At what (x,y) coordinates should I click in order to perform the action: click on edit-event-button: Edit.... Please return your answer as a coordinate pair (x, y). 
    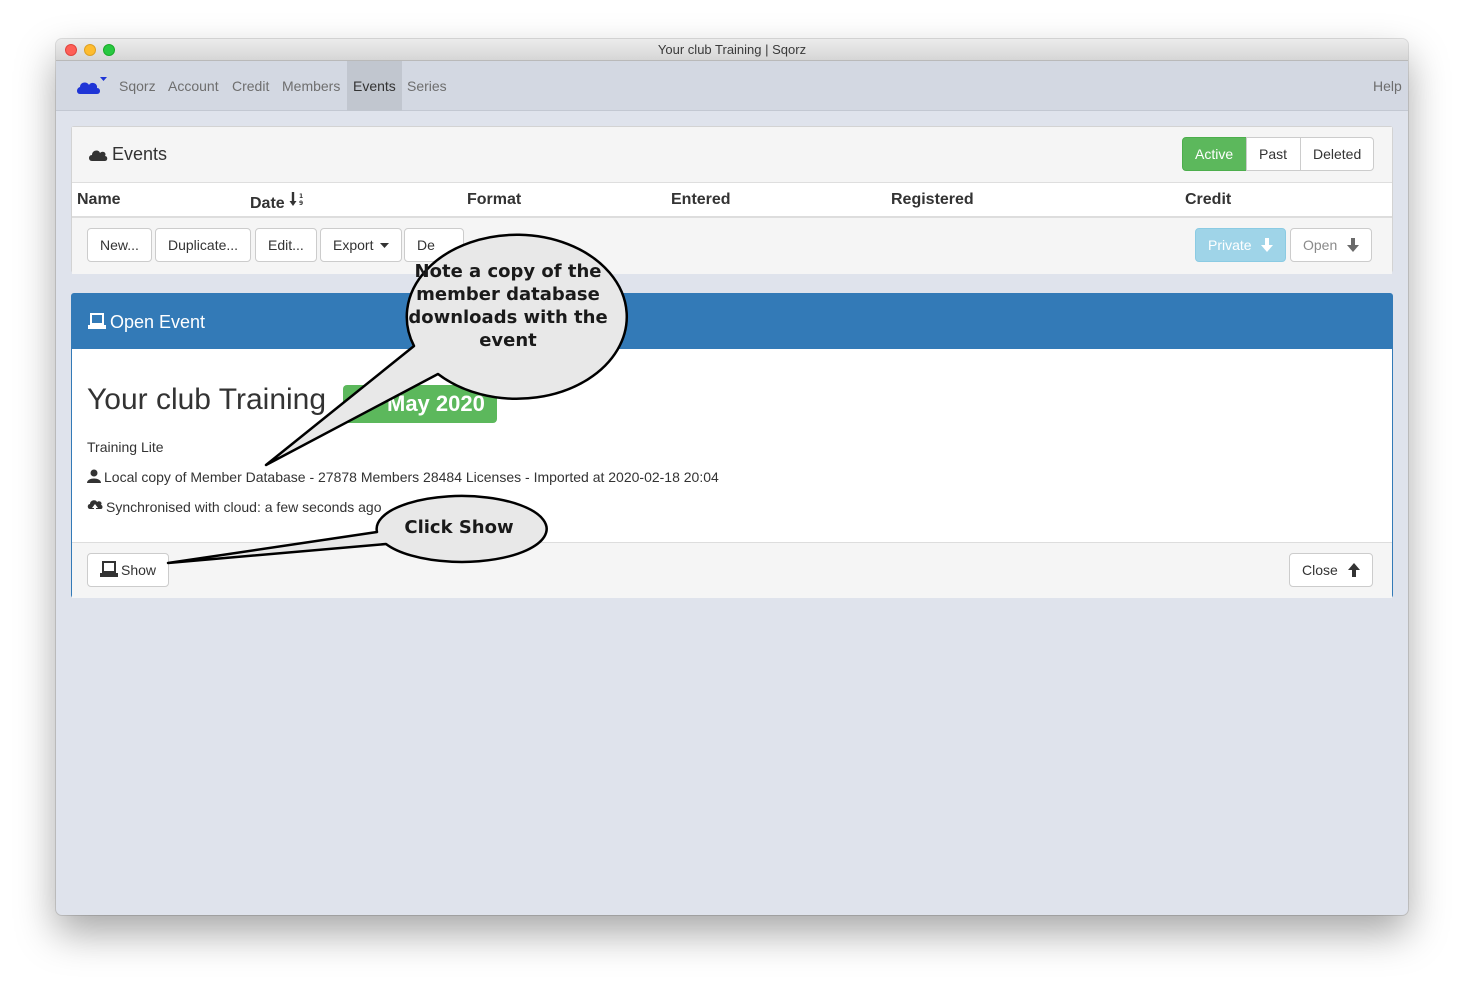
    Looking at the image, I should click on (286, 245).